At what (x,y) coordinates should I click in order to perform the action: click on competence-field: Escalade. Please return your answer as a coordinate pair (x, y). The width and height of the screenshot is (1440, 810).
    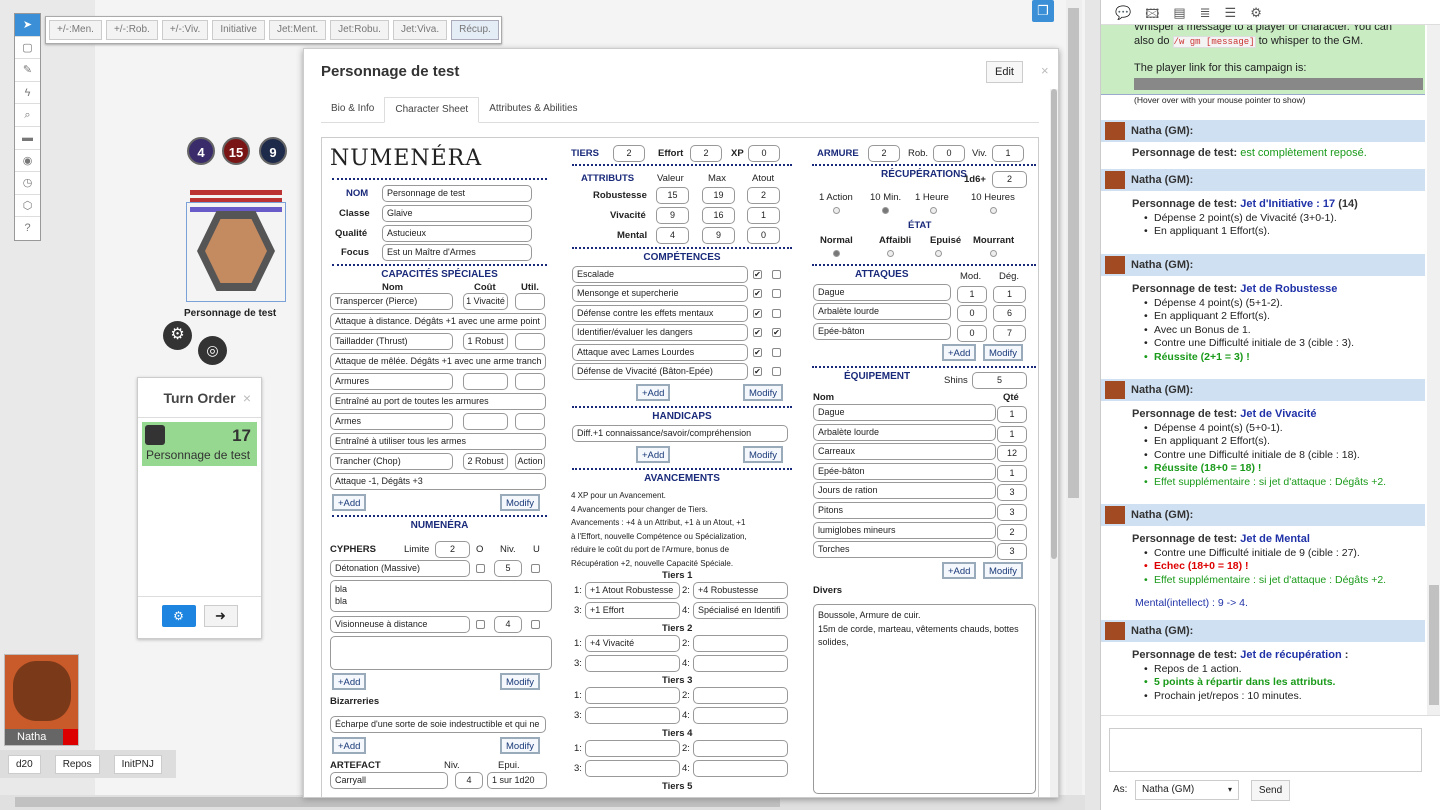
    Looking at the image, I should click on (660, 274).